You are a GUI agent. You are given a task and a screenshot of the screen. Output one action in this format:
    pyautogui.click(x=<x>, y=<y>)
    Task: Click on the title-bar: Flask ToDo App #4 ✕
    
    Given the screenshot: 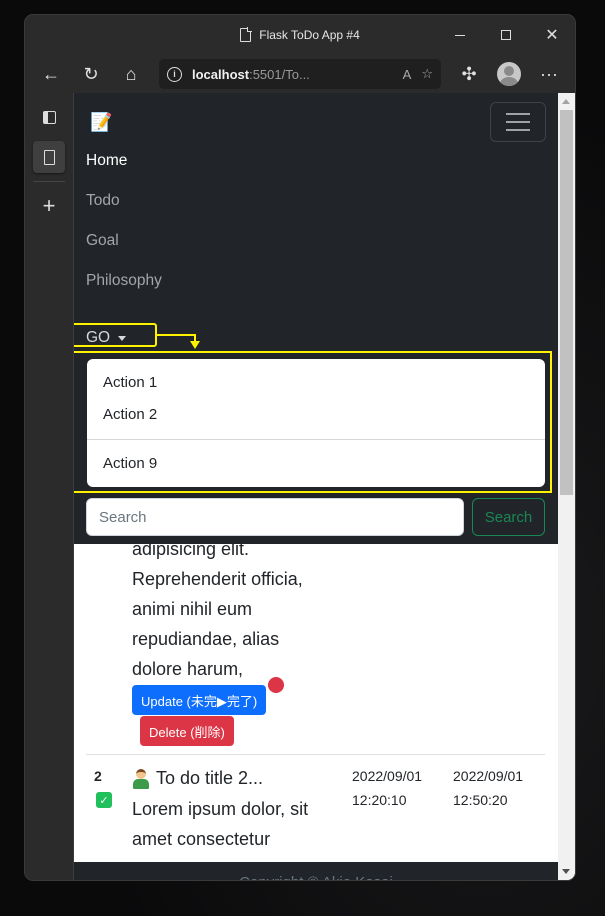 What is the action you would take?
    pyautogui.click(x=300, y=35)
    